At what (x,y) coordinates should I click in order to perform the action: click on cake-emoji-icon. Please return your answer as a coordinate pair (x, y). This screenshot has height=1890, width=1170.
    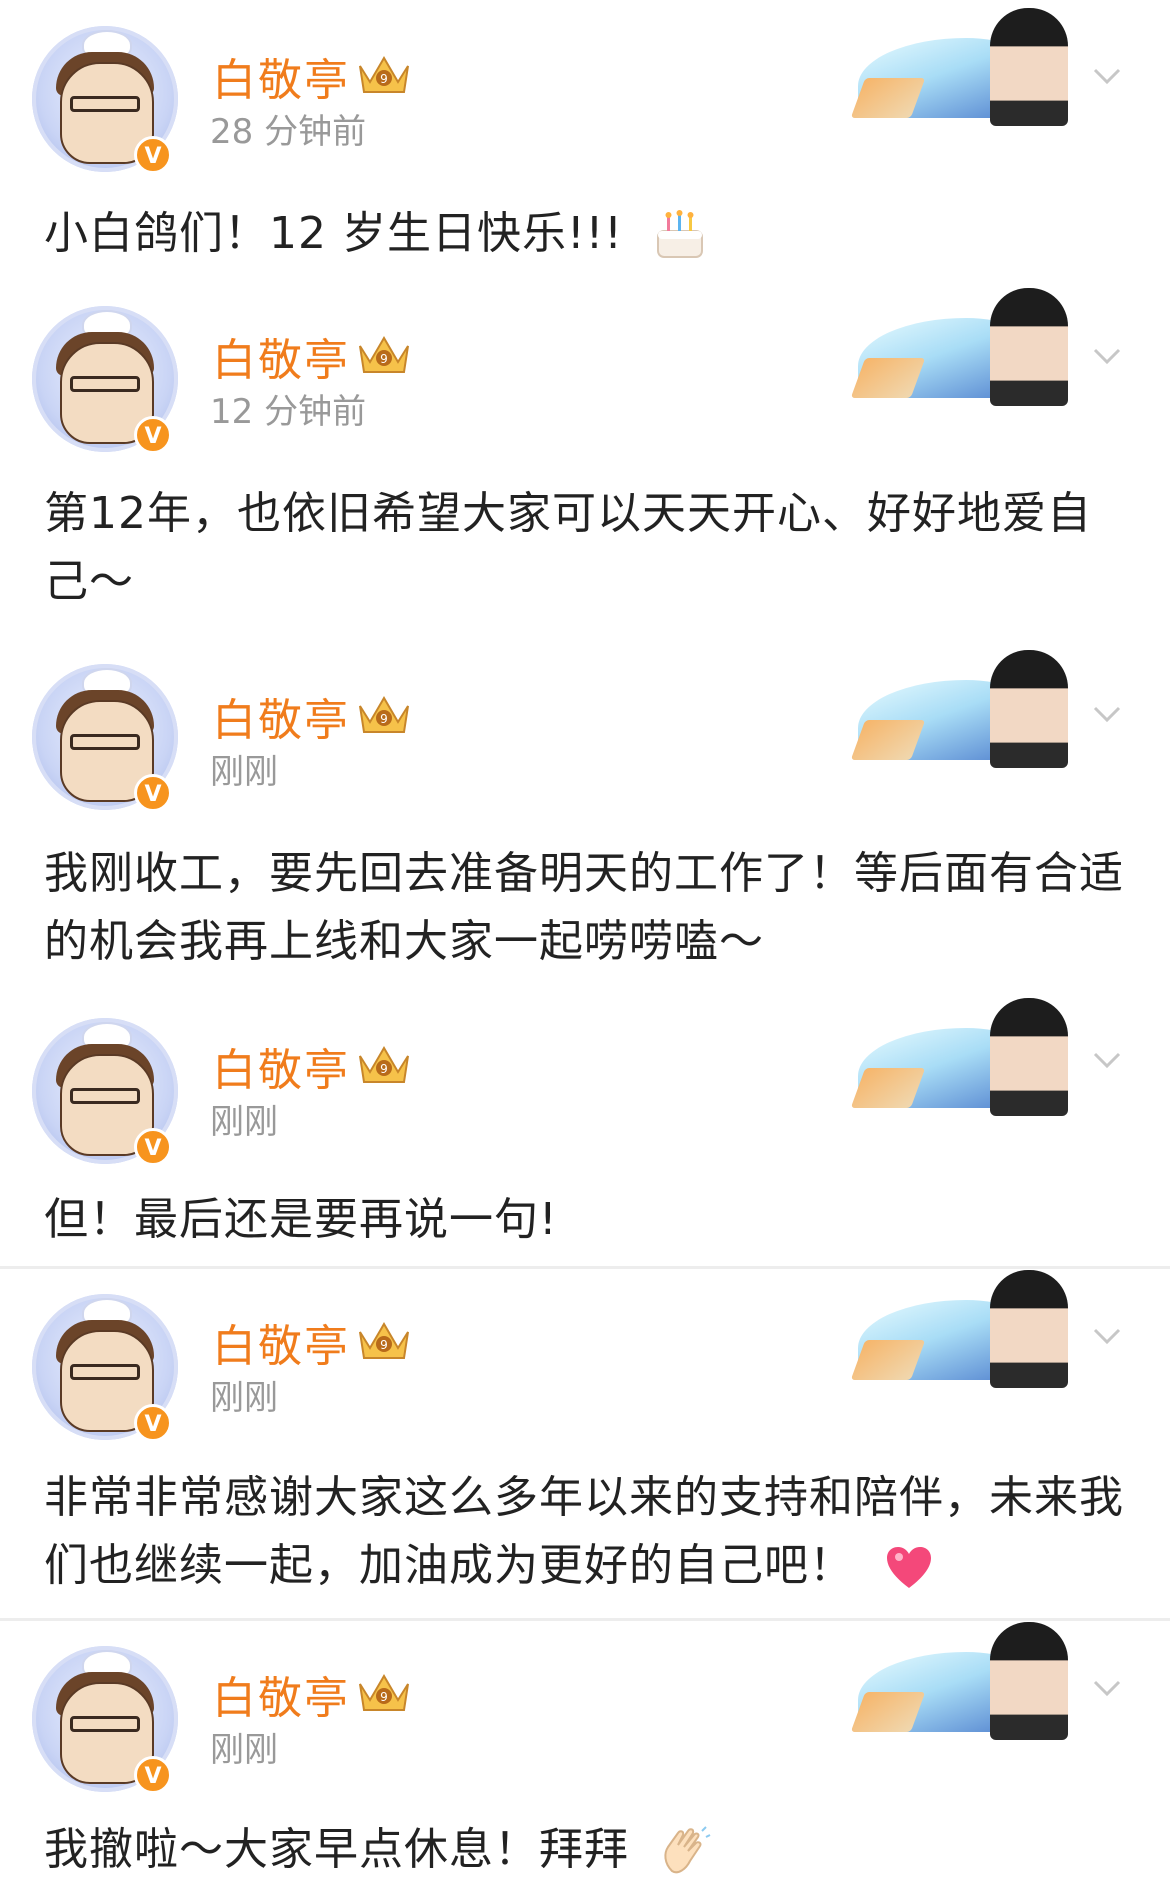
    Looking at the image, I should click on (679, 234).